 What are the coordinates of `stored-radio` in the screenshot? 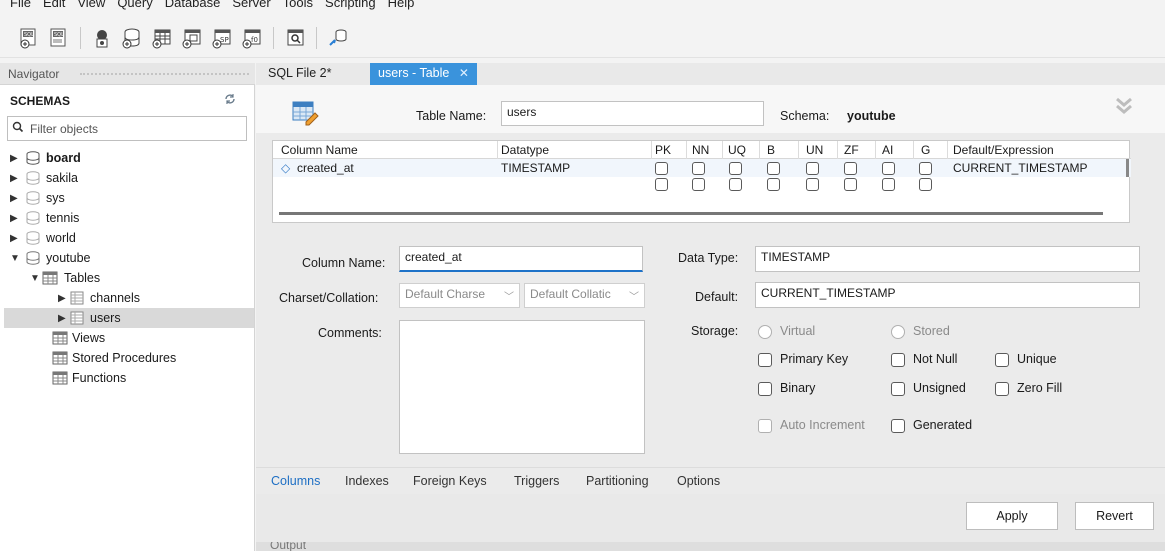 It's located at (898, 332).